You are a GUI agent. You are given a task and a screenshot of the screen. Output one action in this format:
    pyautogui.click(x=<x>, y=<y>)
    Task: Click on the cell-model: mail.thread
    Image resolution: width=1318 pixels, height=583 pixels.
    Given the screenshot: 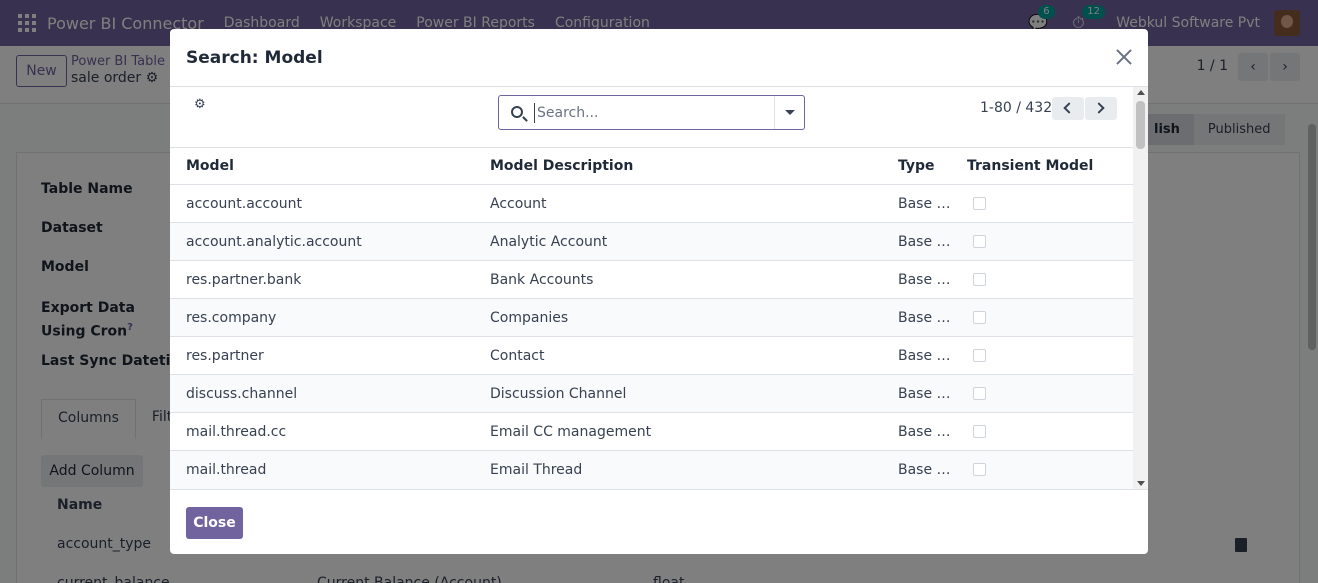 What is the action you would take?
    pyautogui.click(x=322, y=469)
    